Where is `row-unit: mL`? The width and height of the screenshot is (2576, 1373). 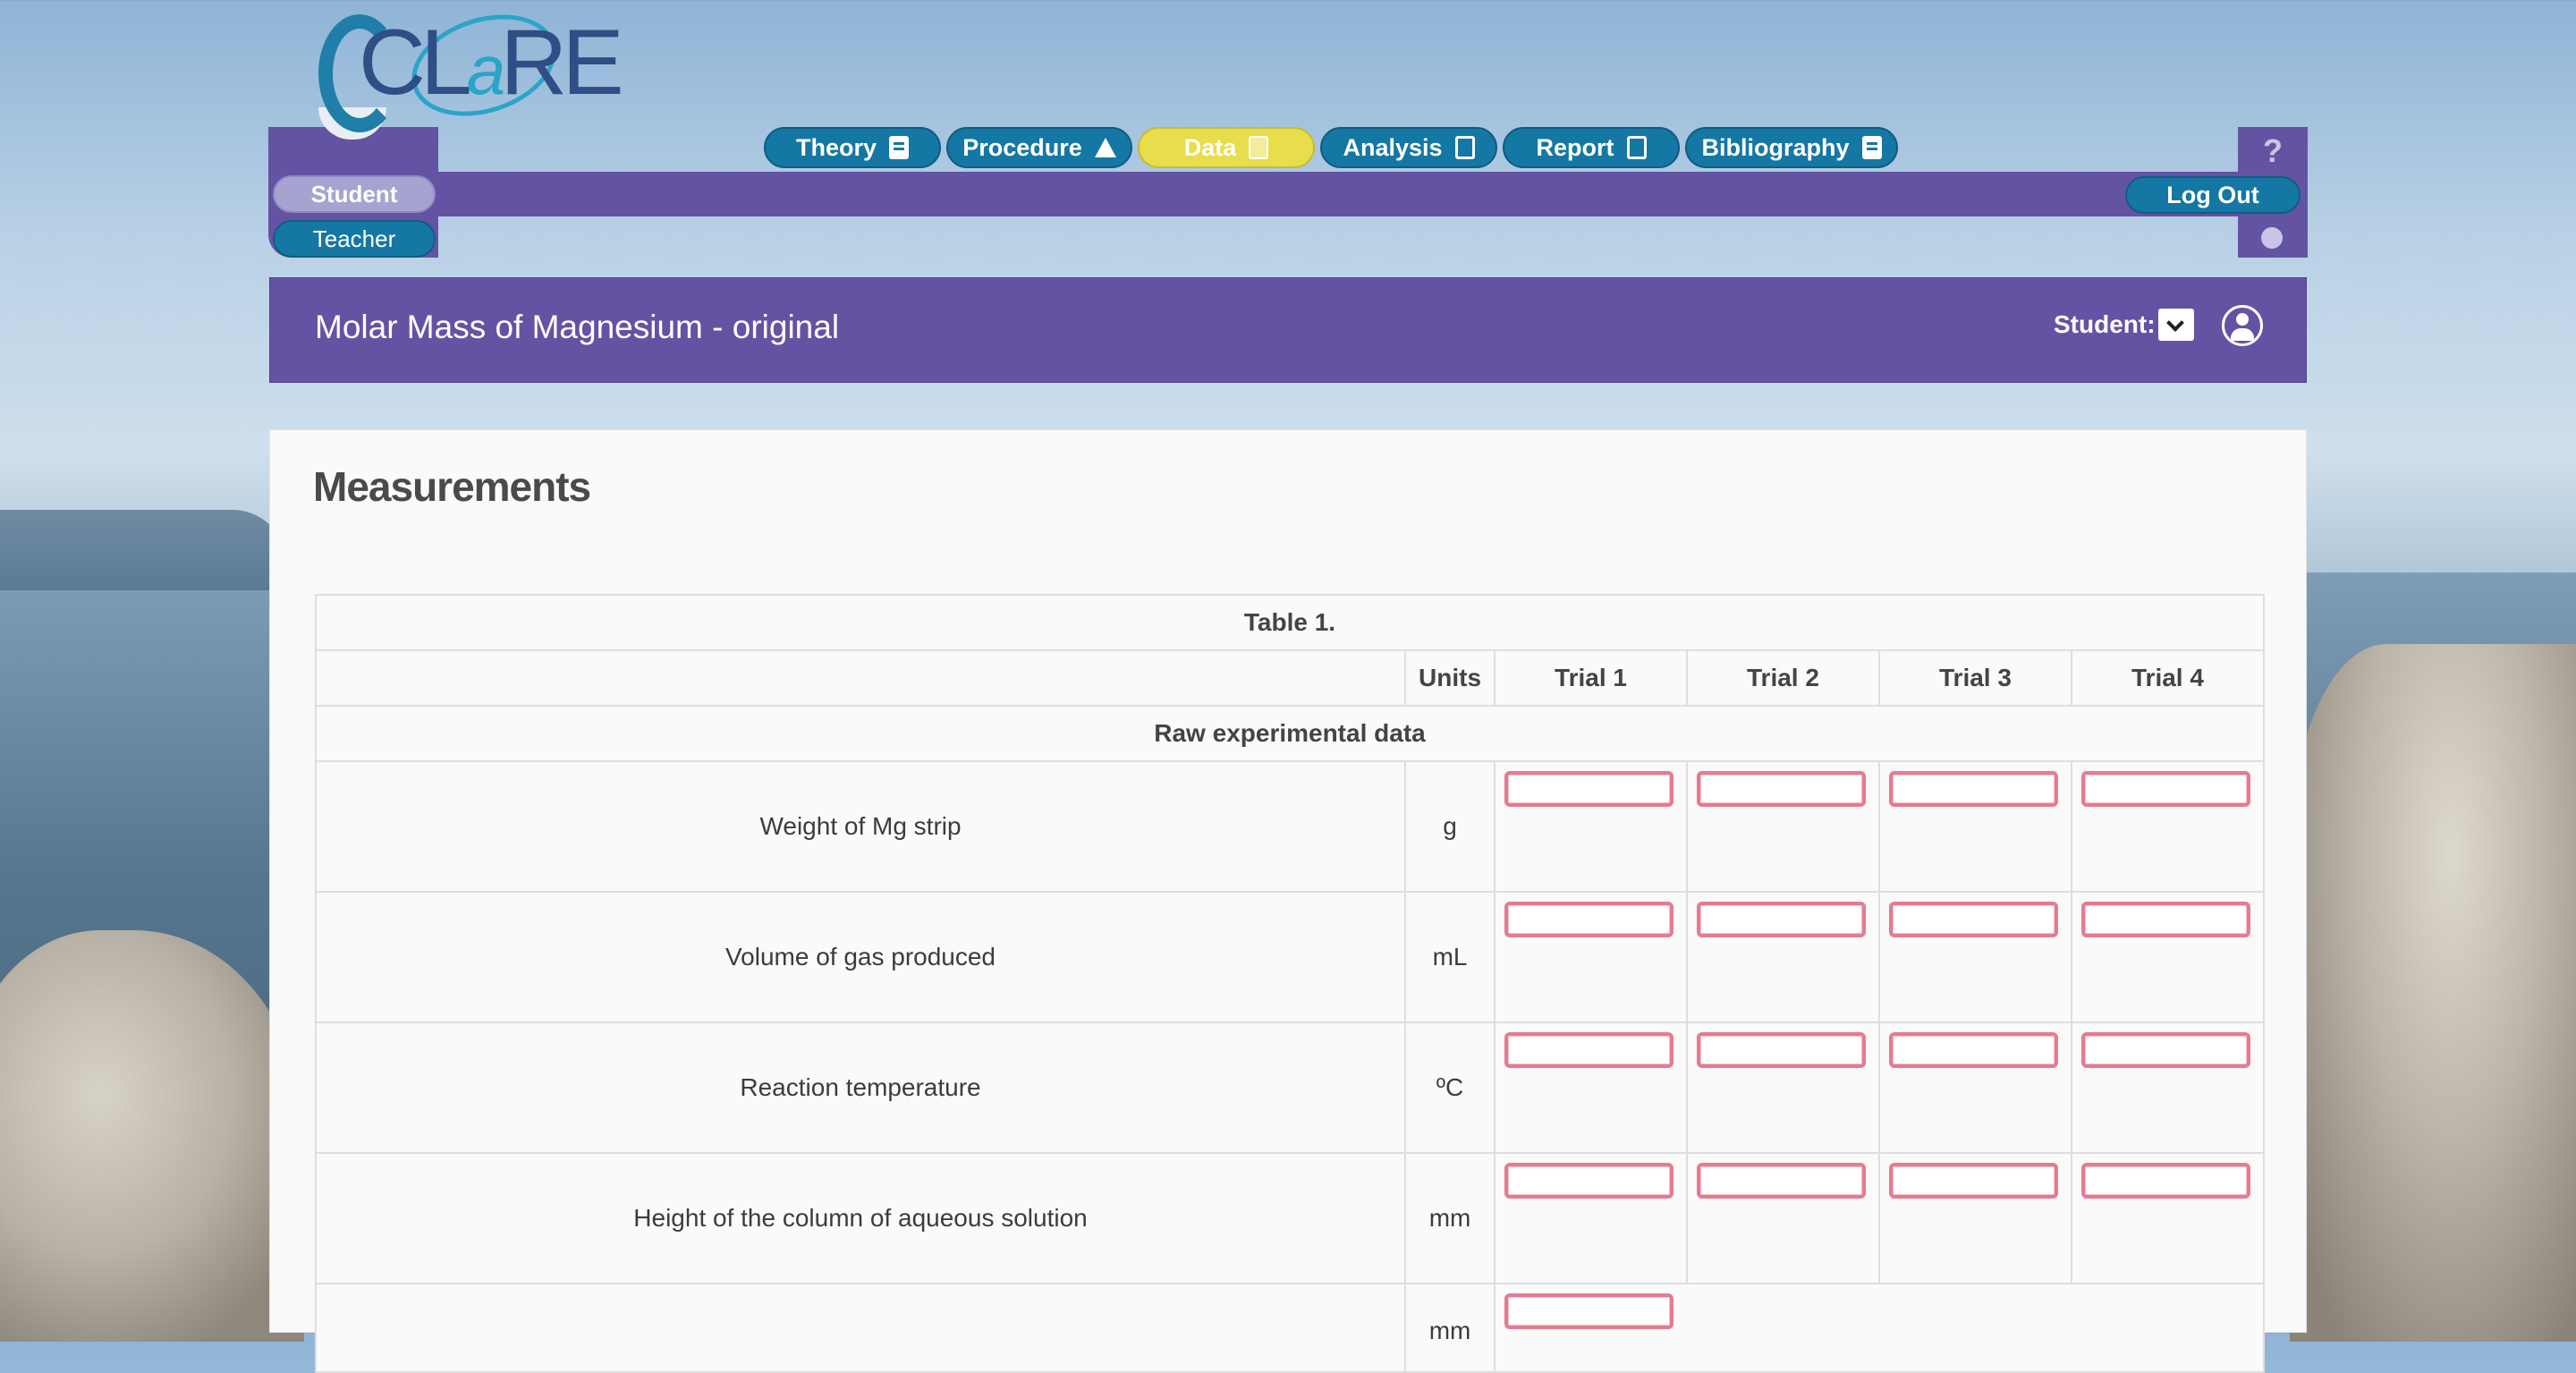 row-unit: mL is located at coordinates (1450, 957).